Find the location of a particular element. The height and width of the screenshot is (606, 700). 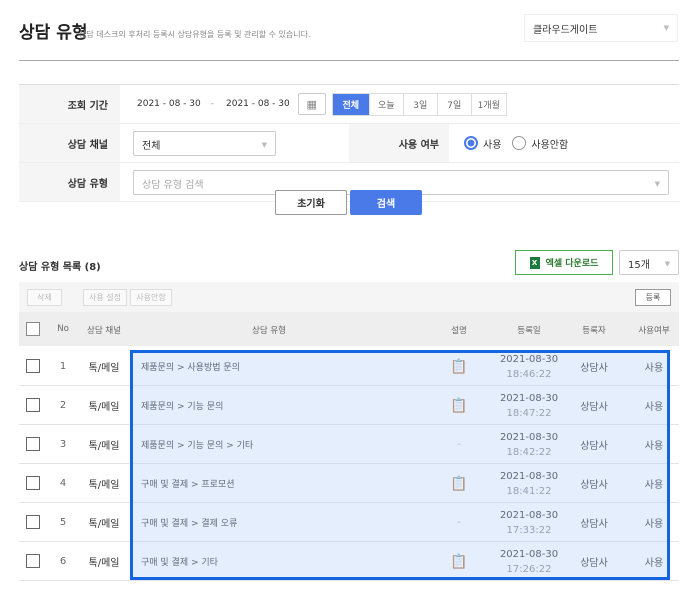

search-button: 검색 is located at coordinates (386, 202).